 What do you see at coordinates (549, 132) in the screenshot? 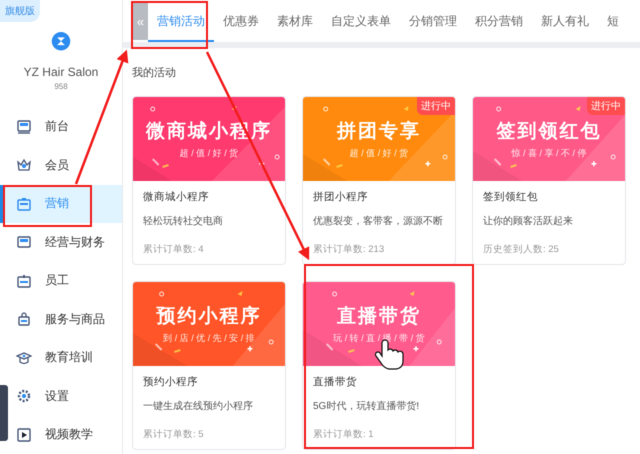
I see `banner-title: 签到领红包` at bounding box center [549, 132].